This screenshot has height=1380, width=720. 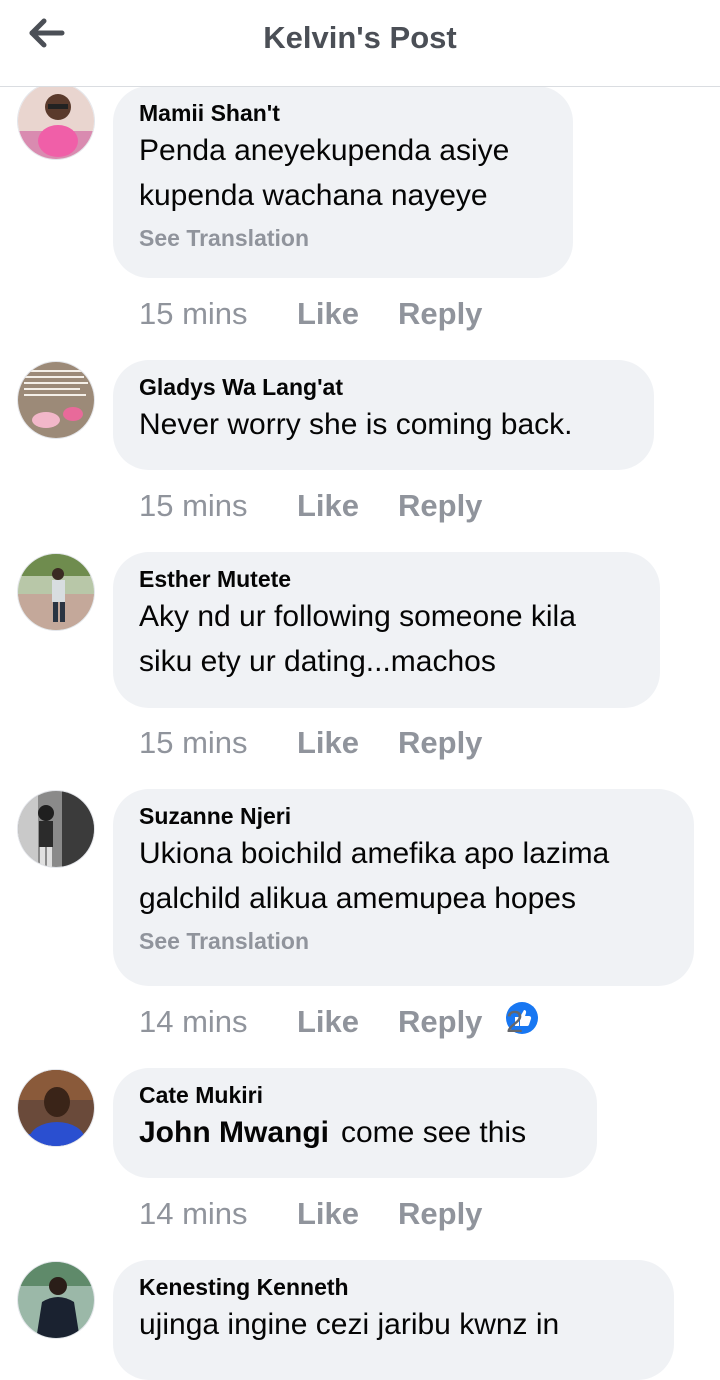 I want to click on reaction-summary: 2, so click(x=529, y=1020).